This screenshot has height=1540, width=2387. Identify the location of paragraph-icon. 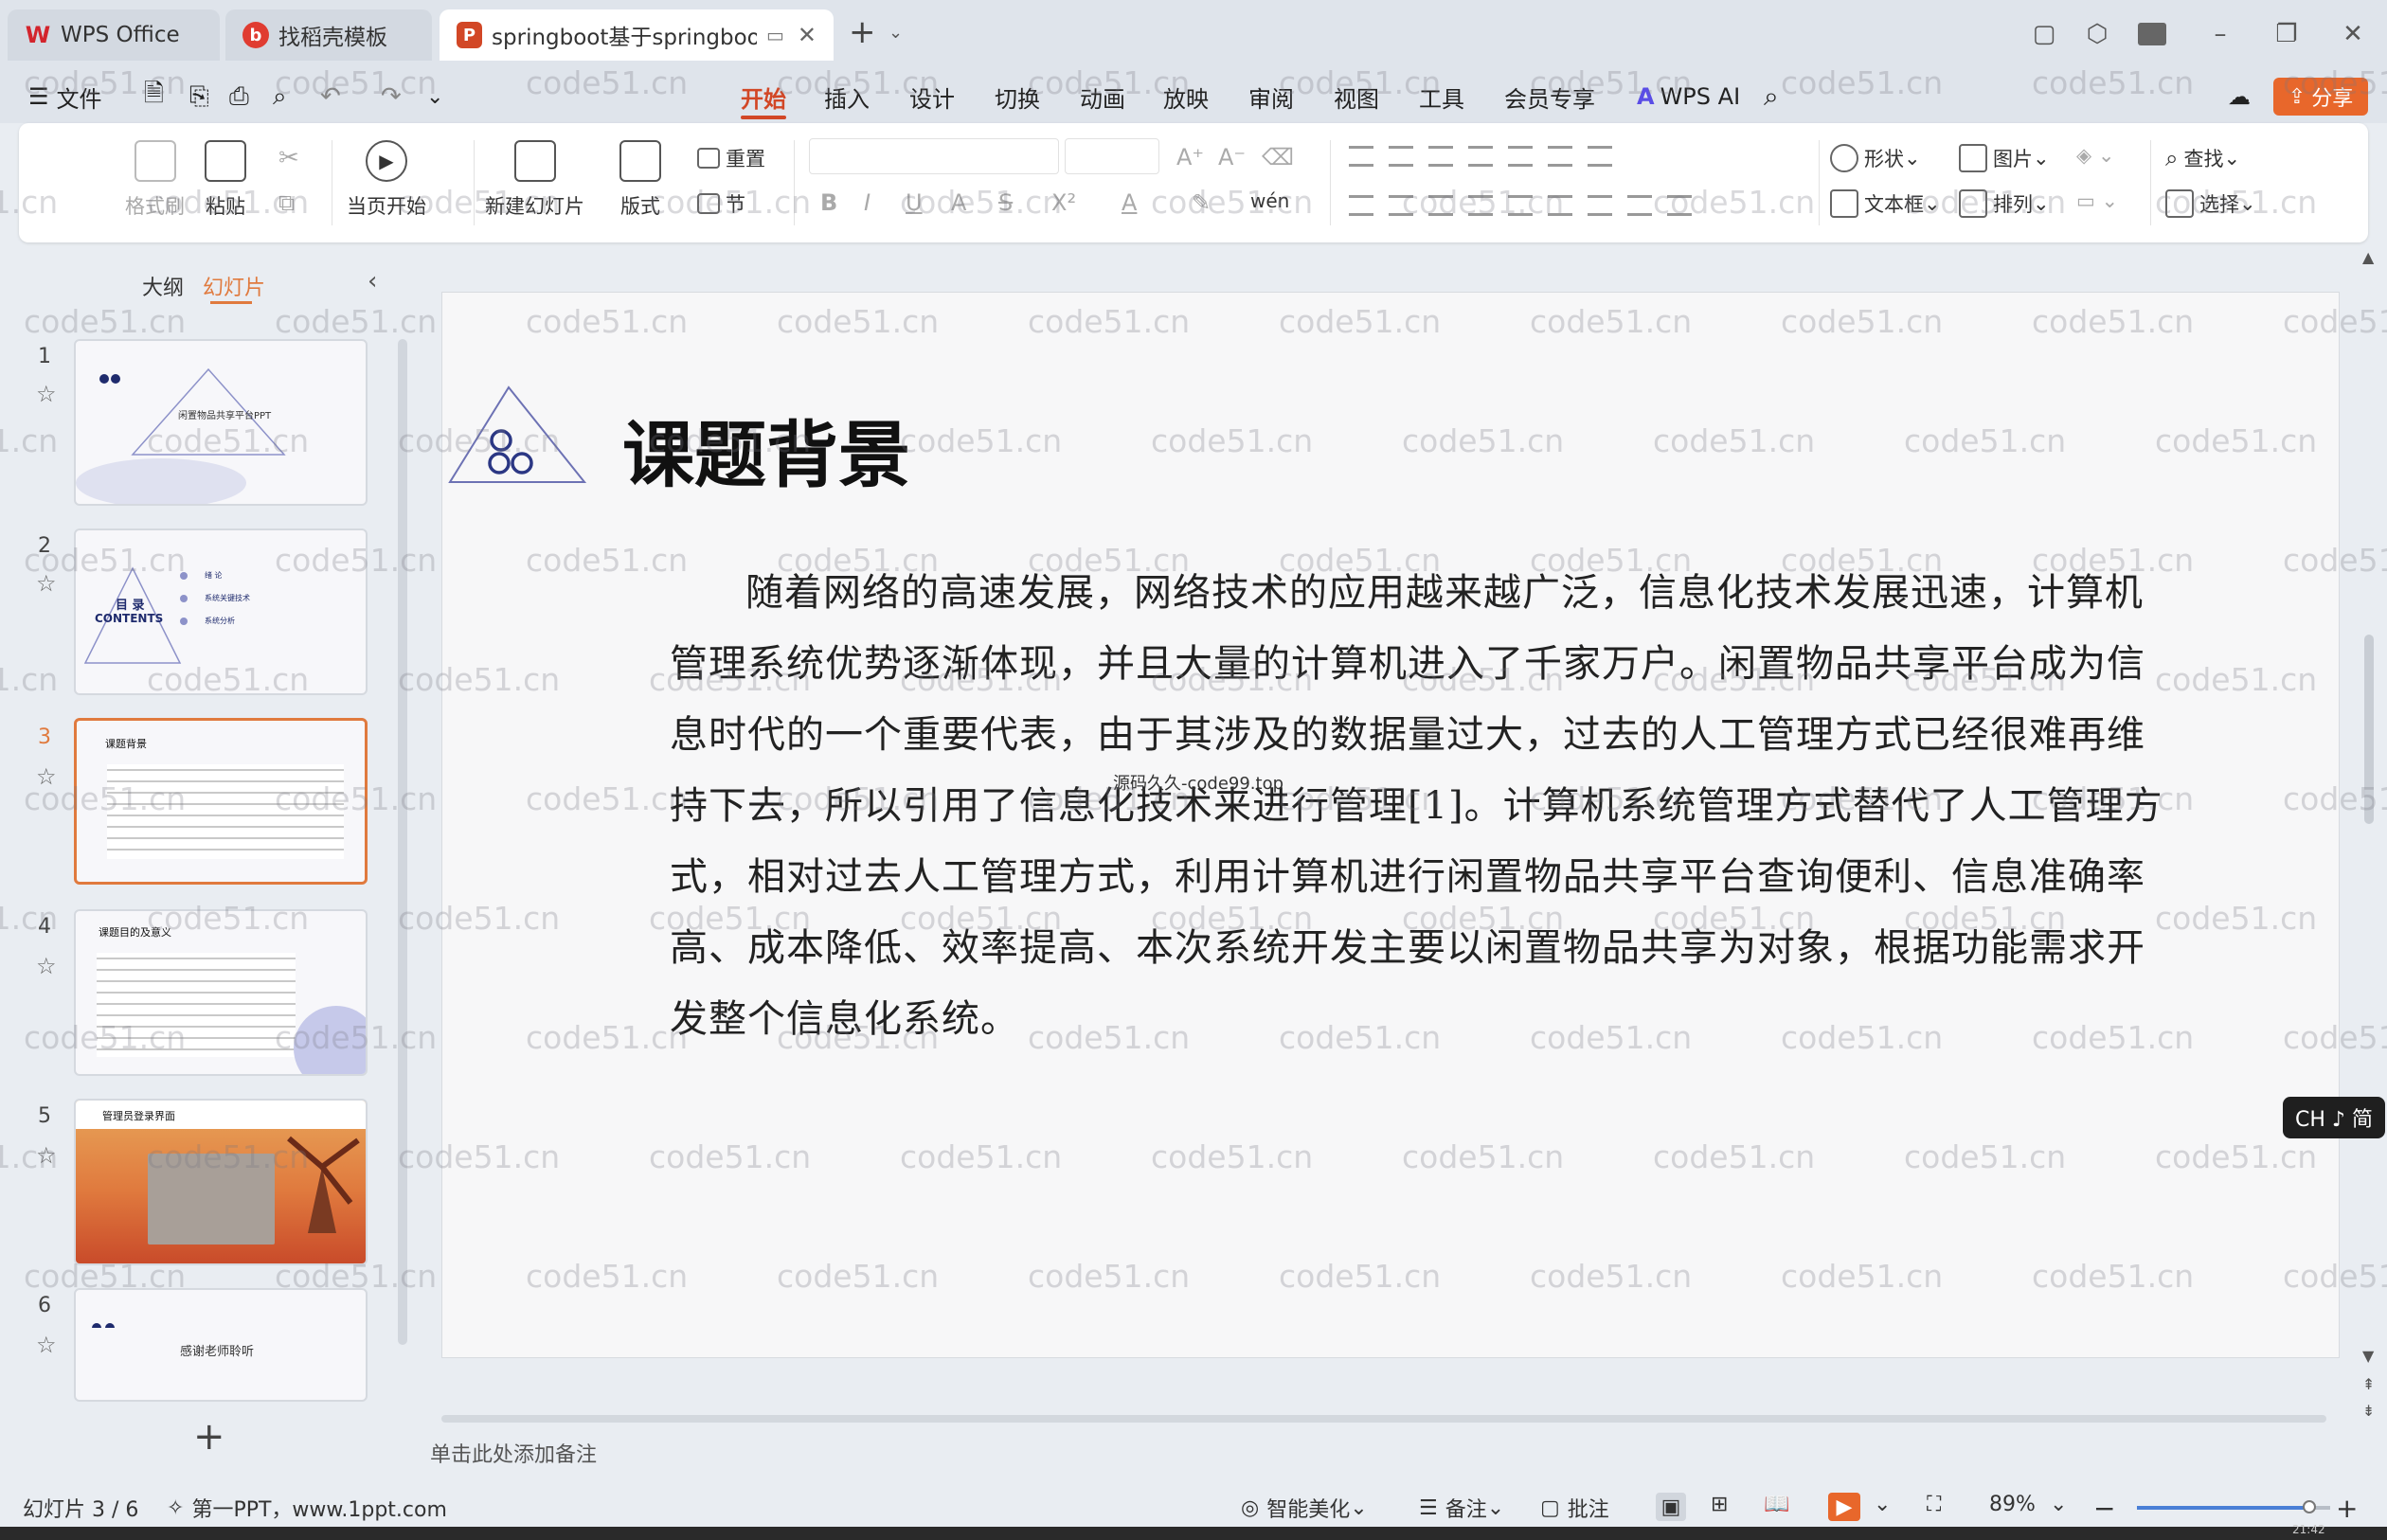
(1679, 205).